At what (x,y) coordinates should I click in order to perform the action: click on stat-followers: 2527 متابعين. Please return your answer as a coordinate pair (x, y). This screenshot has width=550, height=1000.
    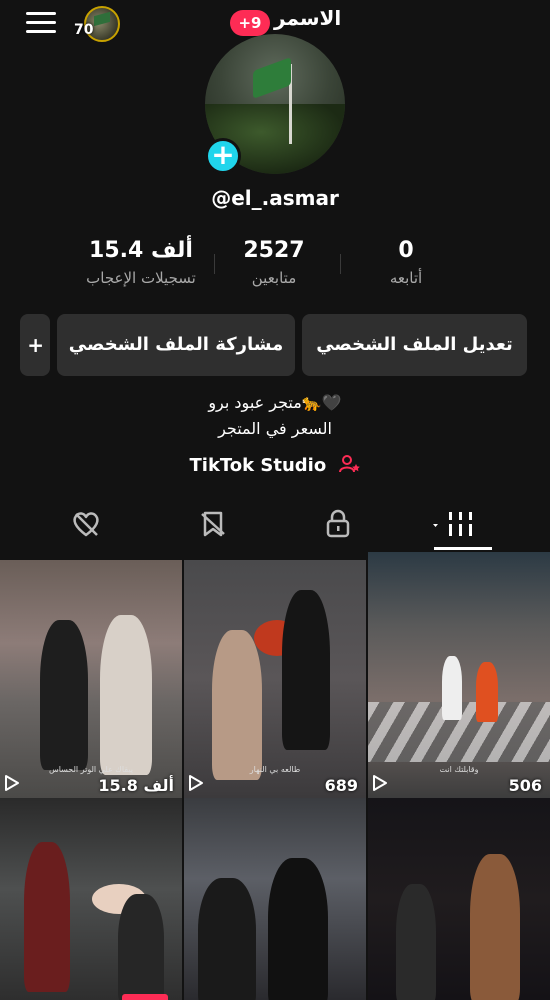
    Looking at the image, I should click on (274, 262).